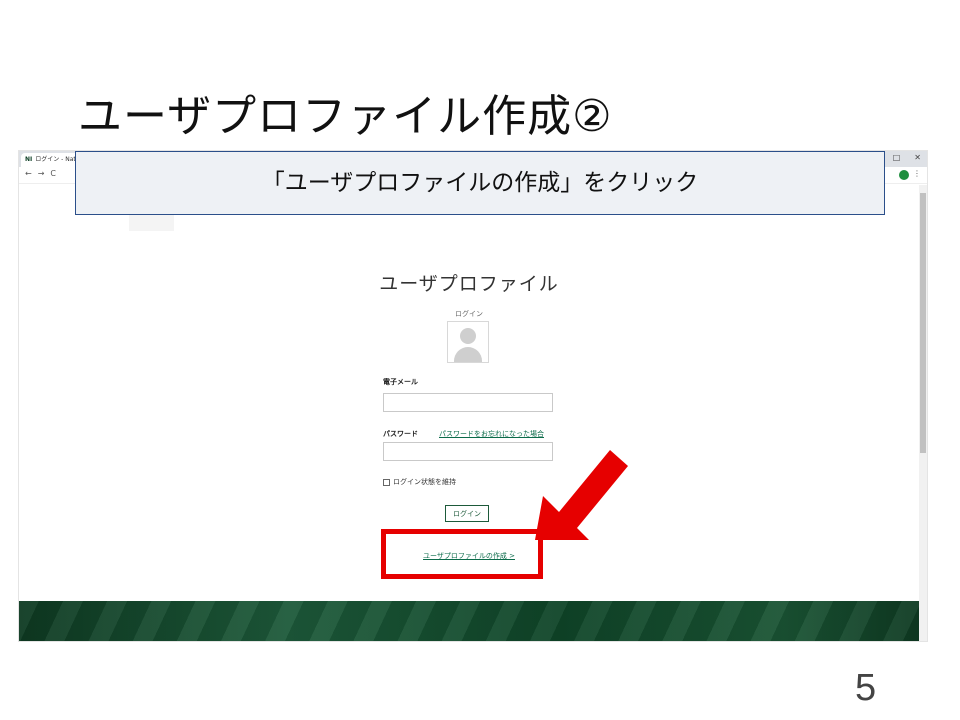  Describe the element at coordinates (468, 342) in the screenshot. I see `avatar-placeholder-icon` at that location.